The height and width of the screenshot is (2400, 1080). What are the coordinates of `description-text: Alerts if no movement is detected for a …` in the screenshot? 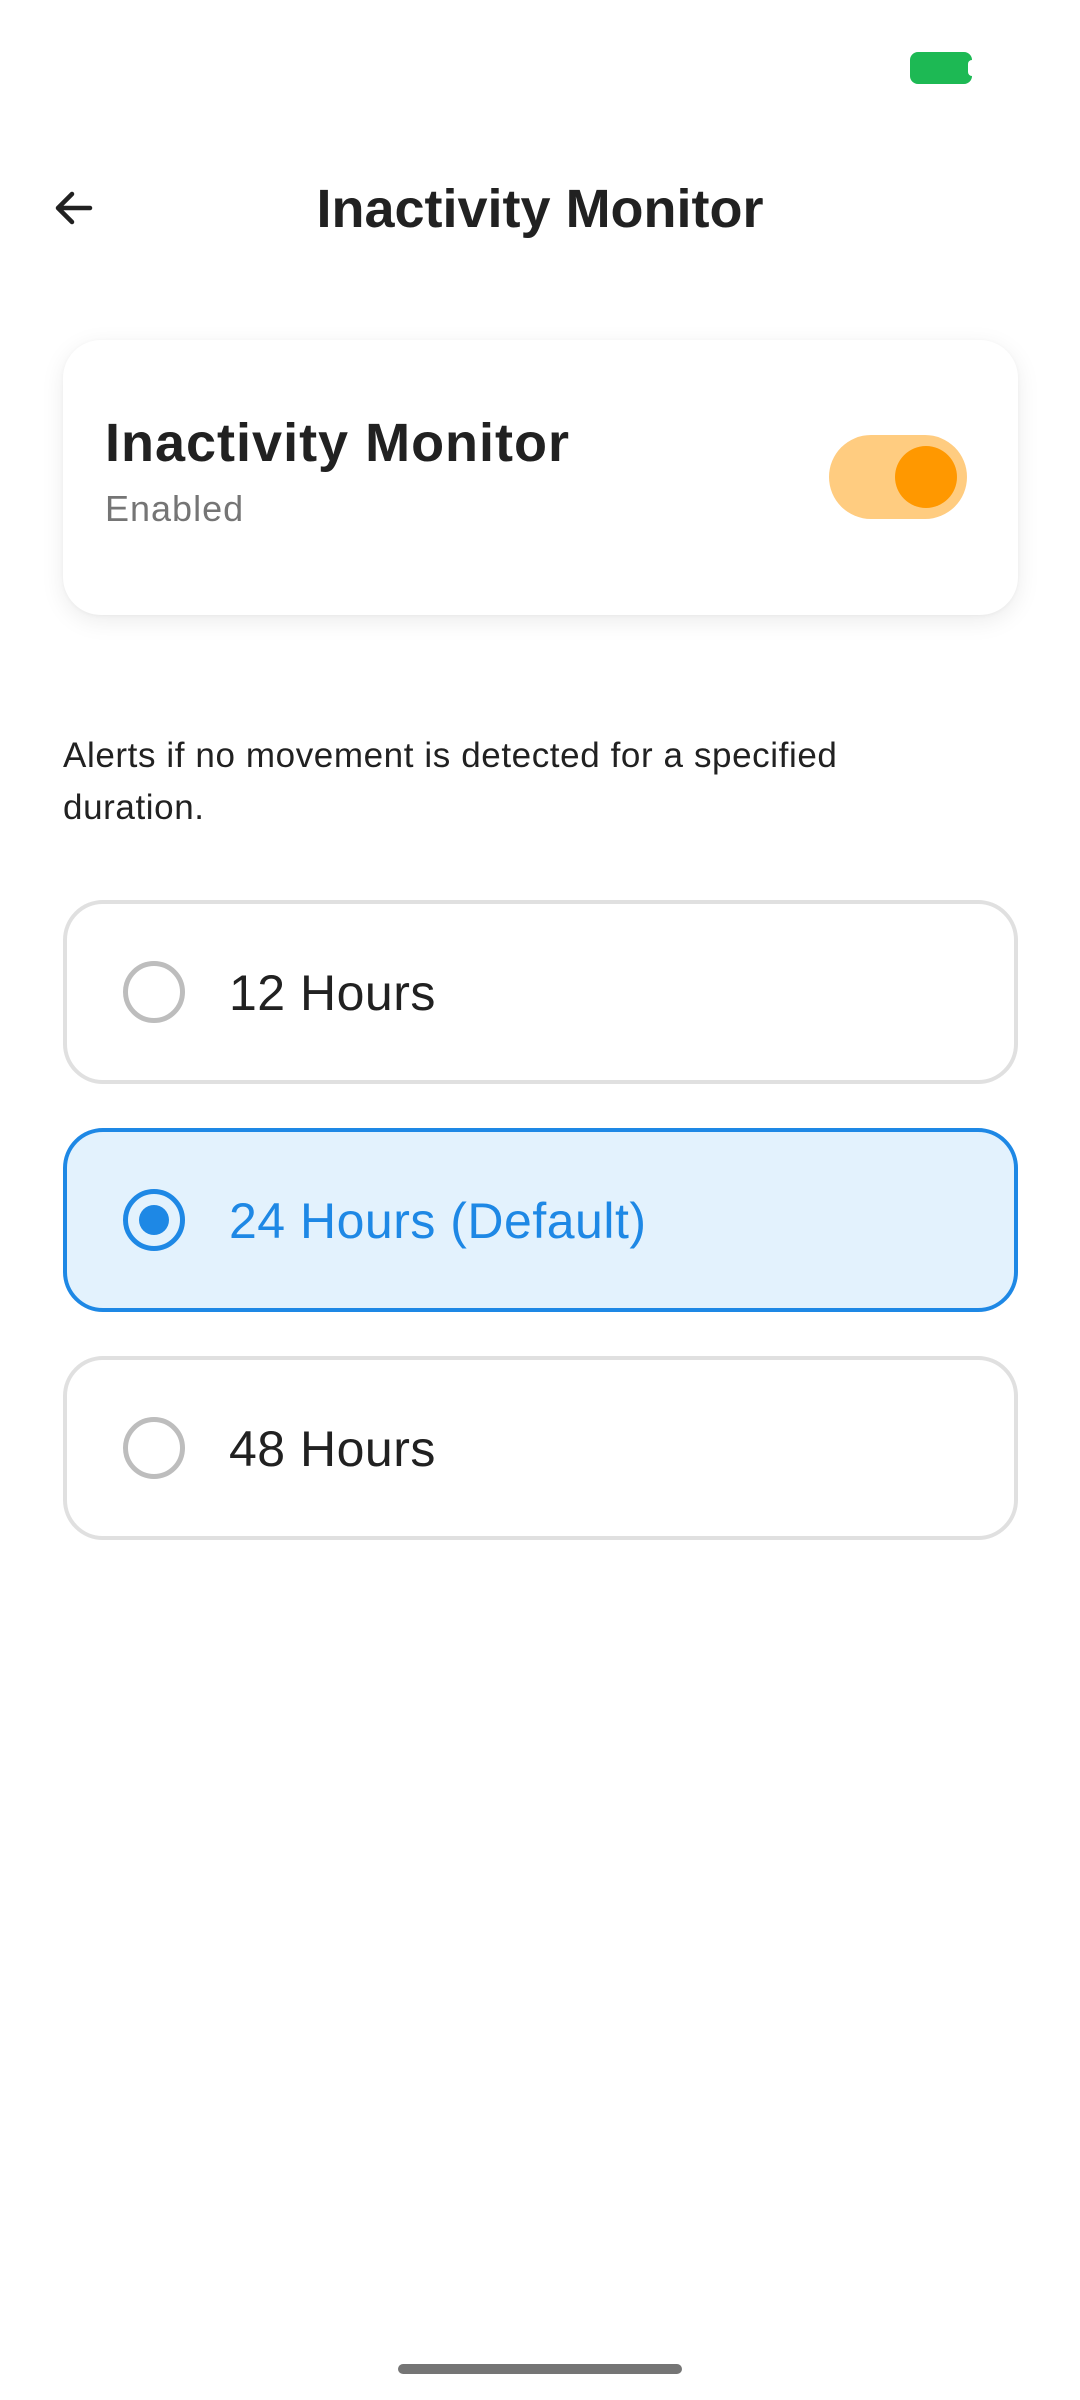 It's located at (450, 781).